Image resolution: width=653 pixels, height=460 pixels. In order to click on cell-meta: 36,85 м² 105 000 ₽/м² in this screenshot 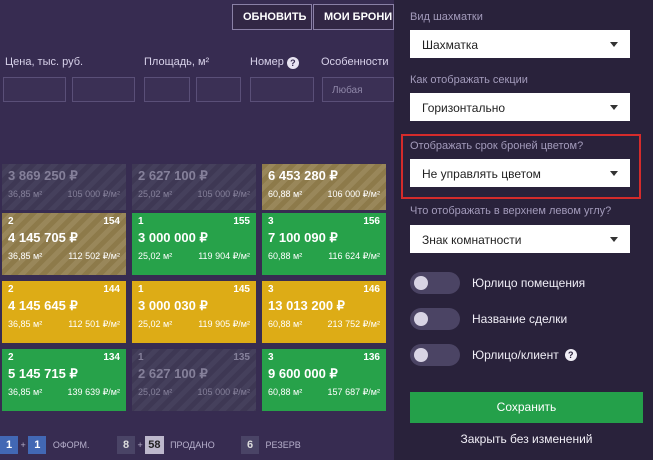, I will do `click(64, 194)`.